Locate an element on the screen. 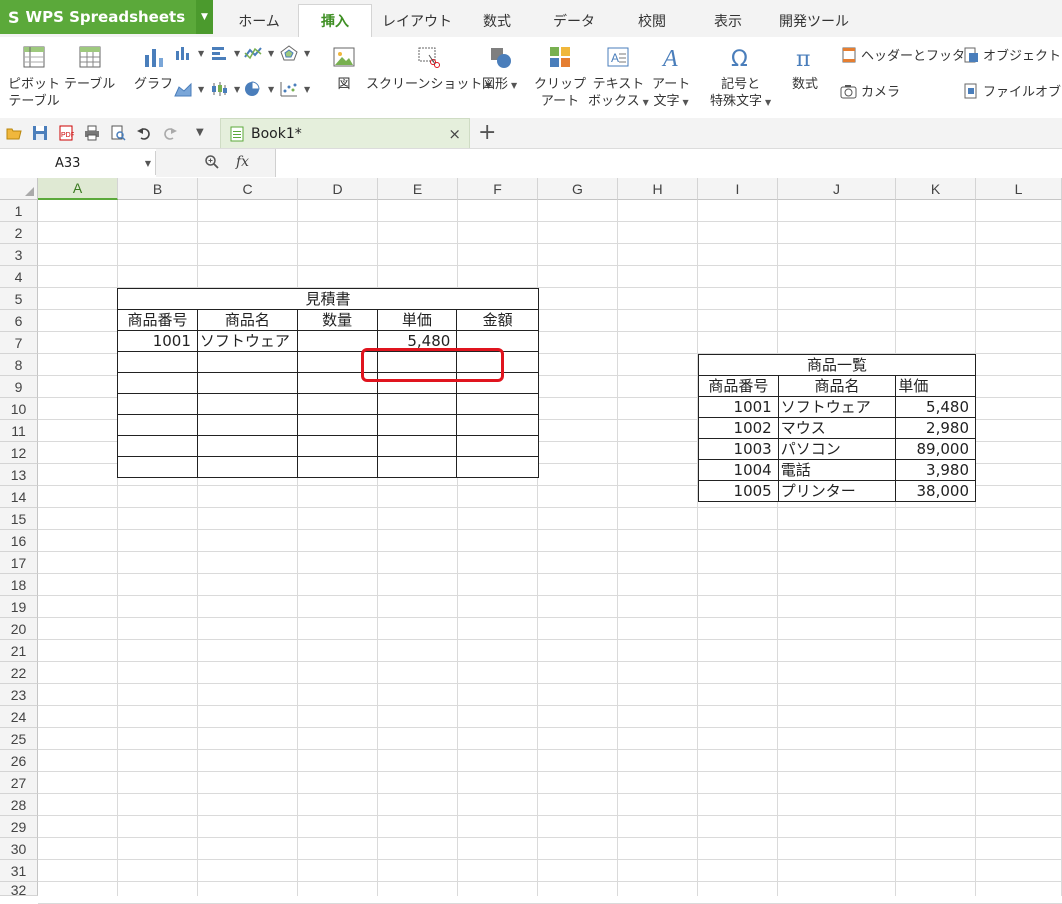 This screenshot has height=904, width=1062. estimate-cell: ソフトウェア is located at coordinates (247, 341).